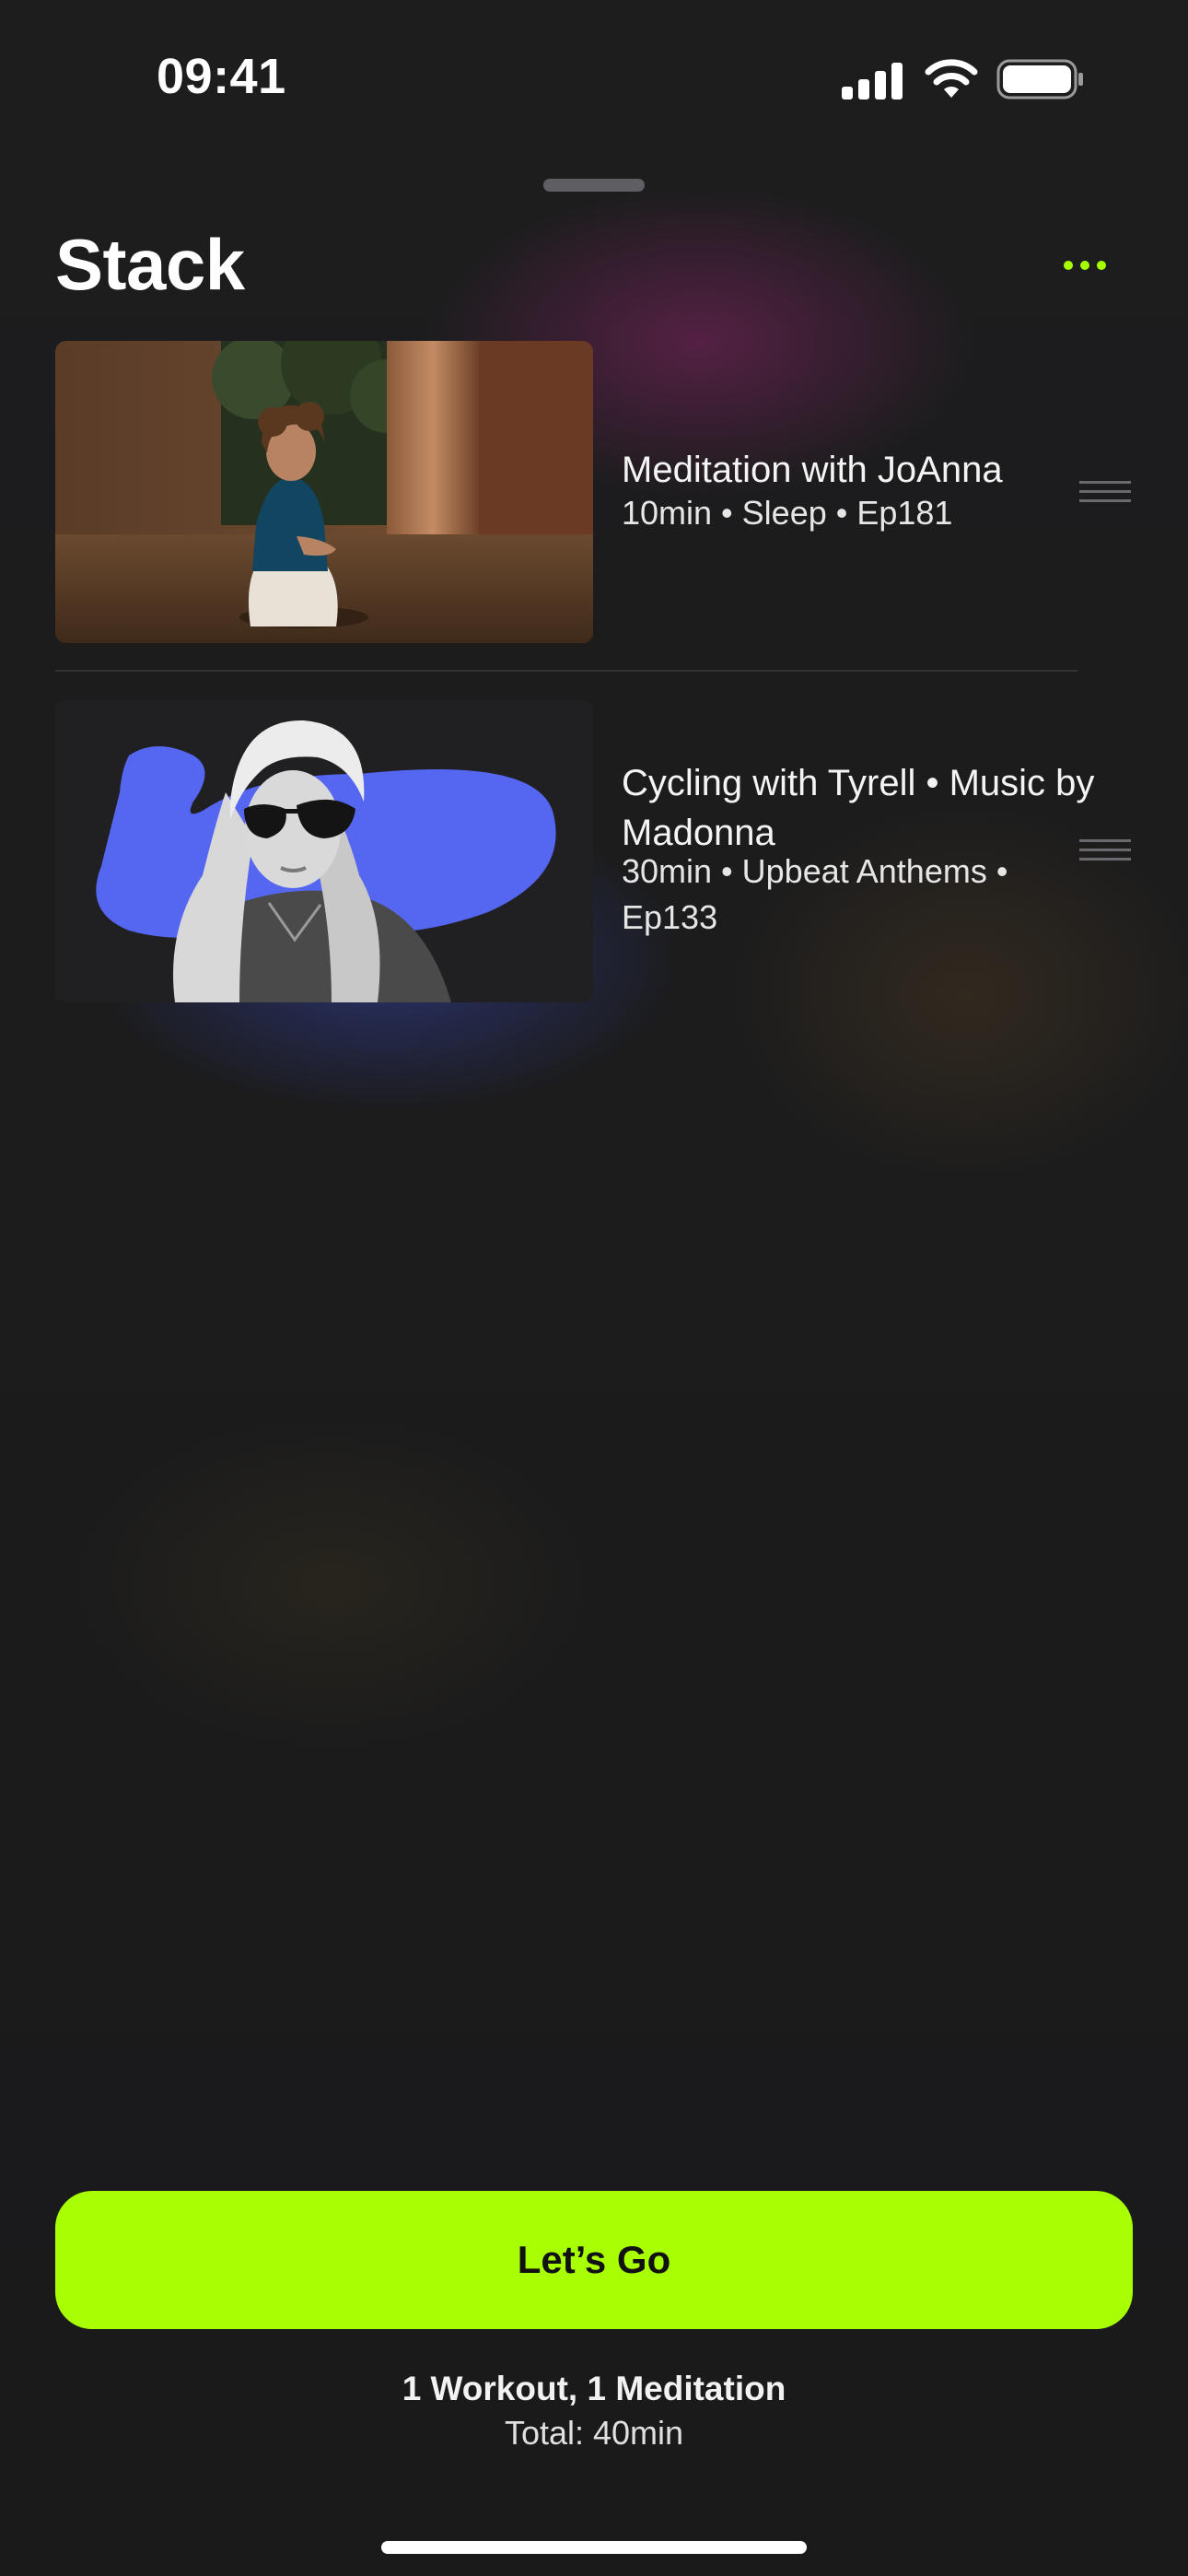 The height and width of the screenshot is (2576, 1188). I want to click on stack-total-duration: Total: 40min, so click(594, 2433).